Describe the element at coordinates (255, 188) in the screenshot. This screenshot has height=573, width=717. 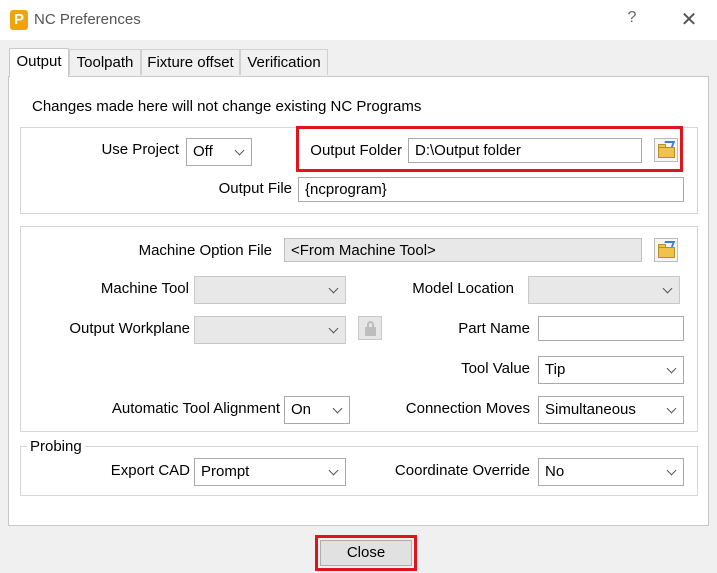
I see `output-file-label: Output File` at that location.